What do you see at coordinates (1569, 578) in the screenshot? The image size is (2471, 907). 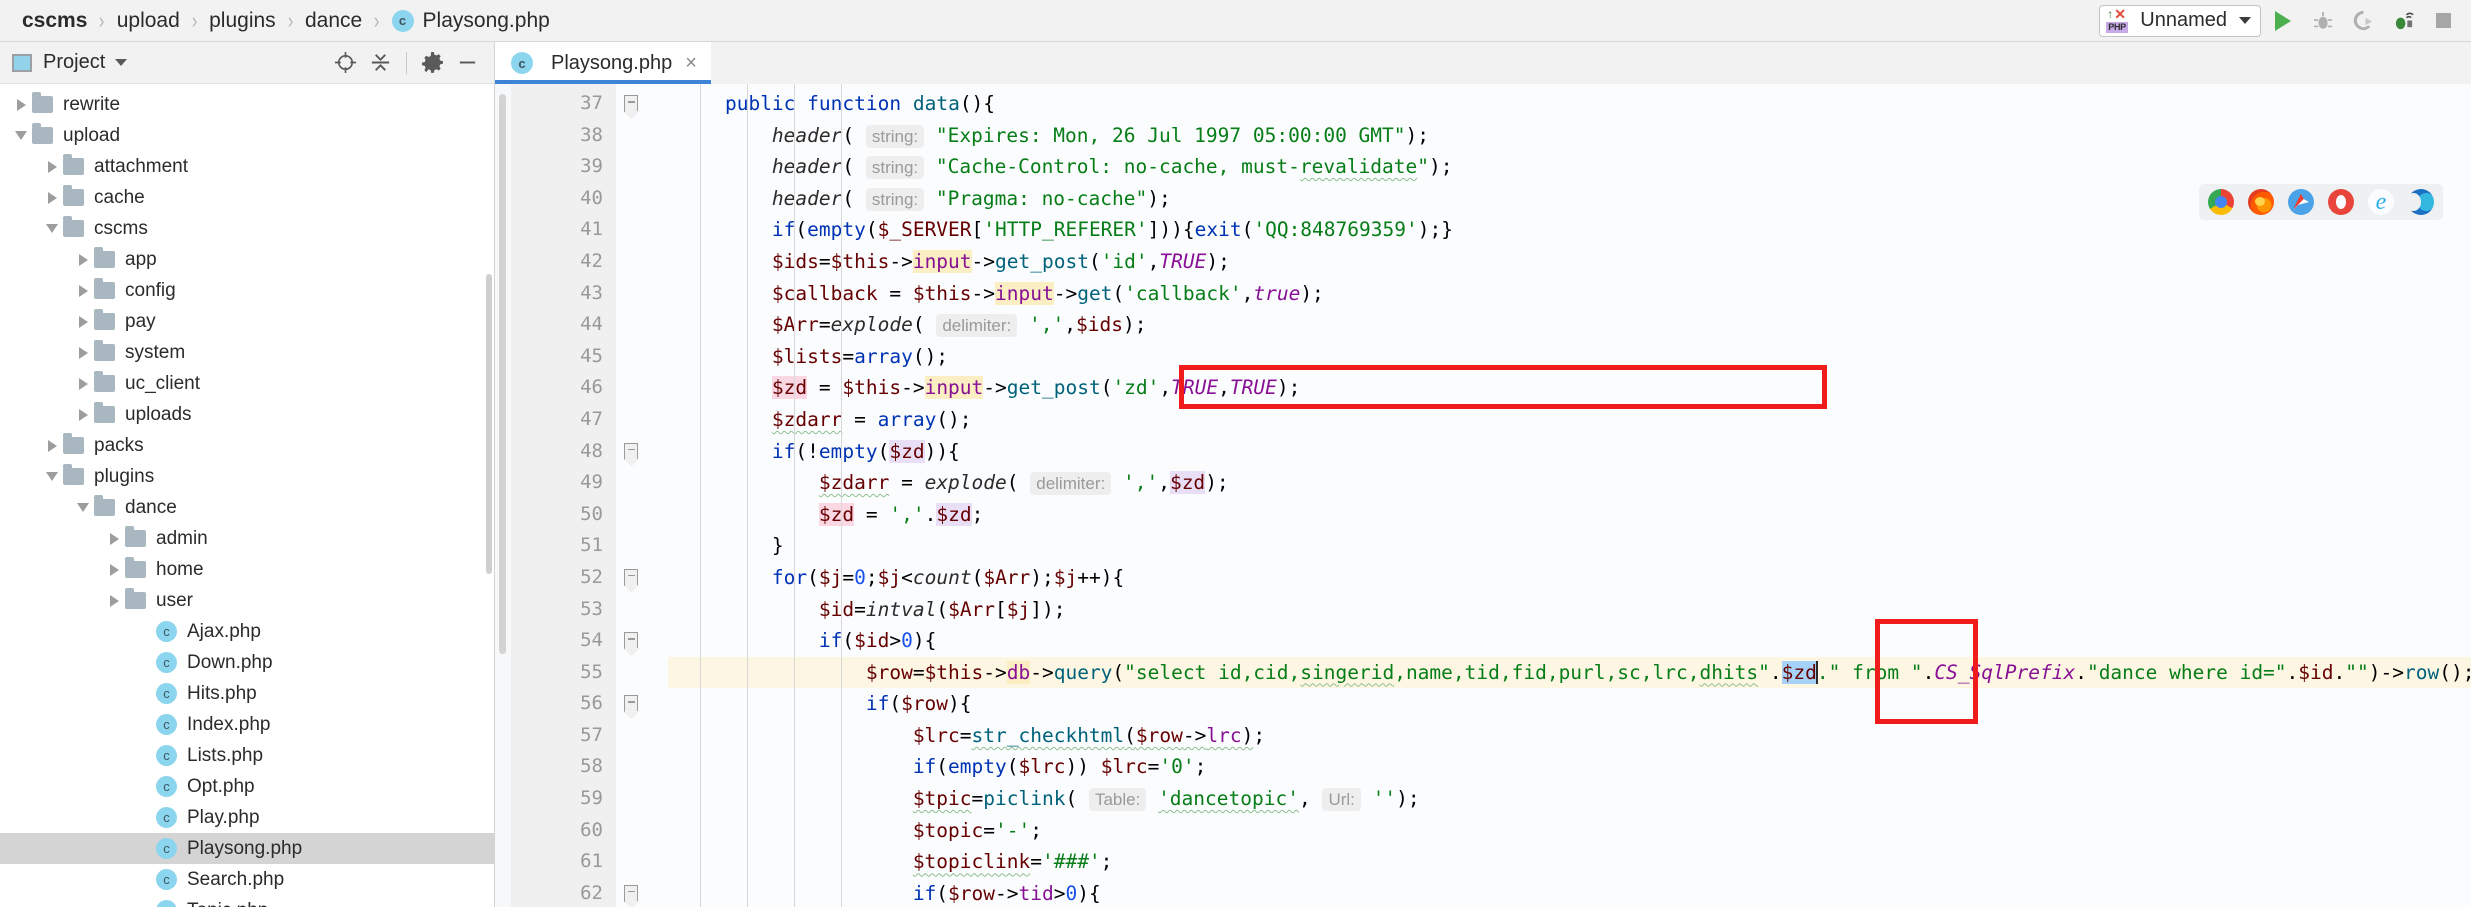 I see `code-line: for($j=0;$j<count($Arr);$j++){` at bounding box center [1569, 578].